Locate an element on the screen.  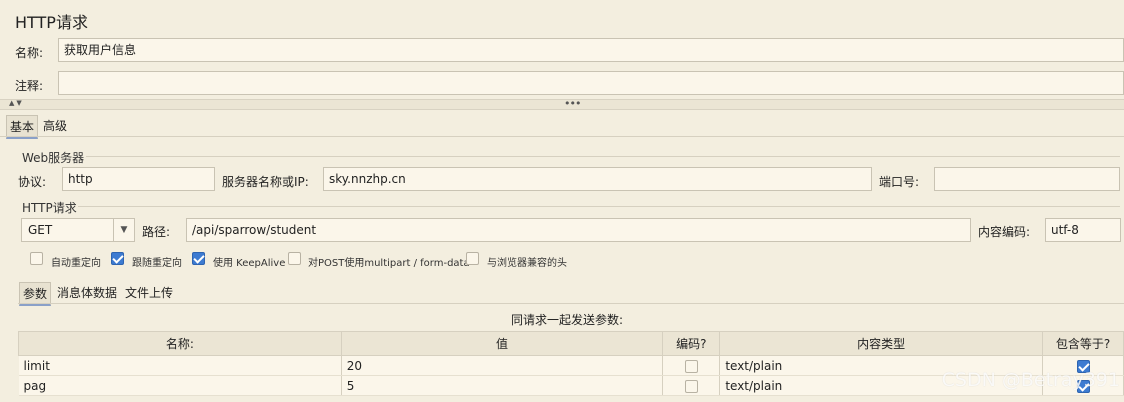
web-server-group-title: Web服务器 is located at coordinates (53, 158).